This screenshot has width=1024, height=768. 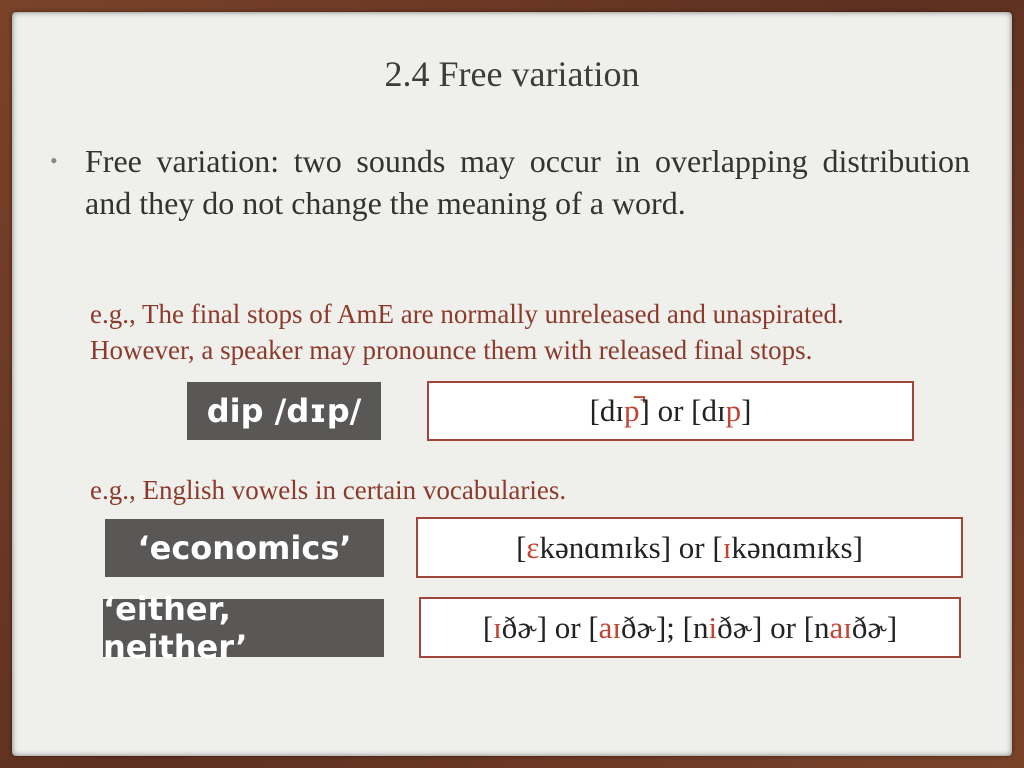 I want to click on highlighted-segment: p, so click(x=733, y=410).